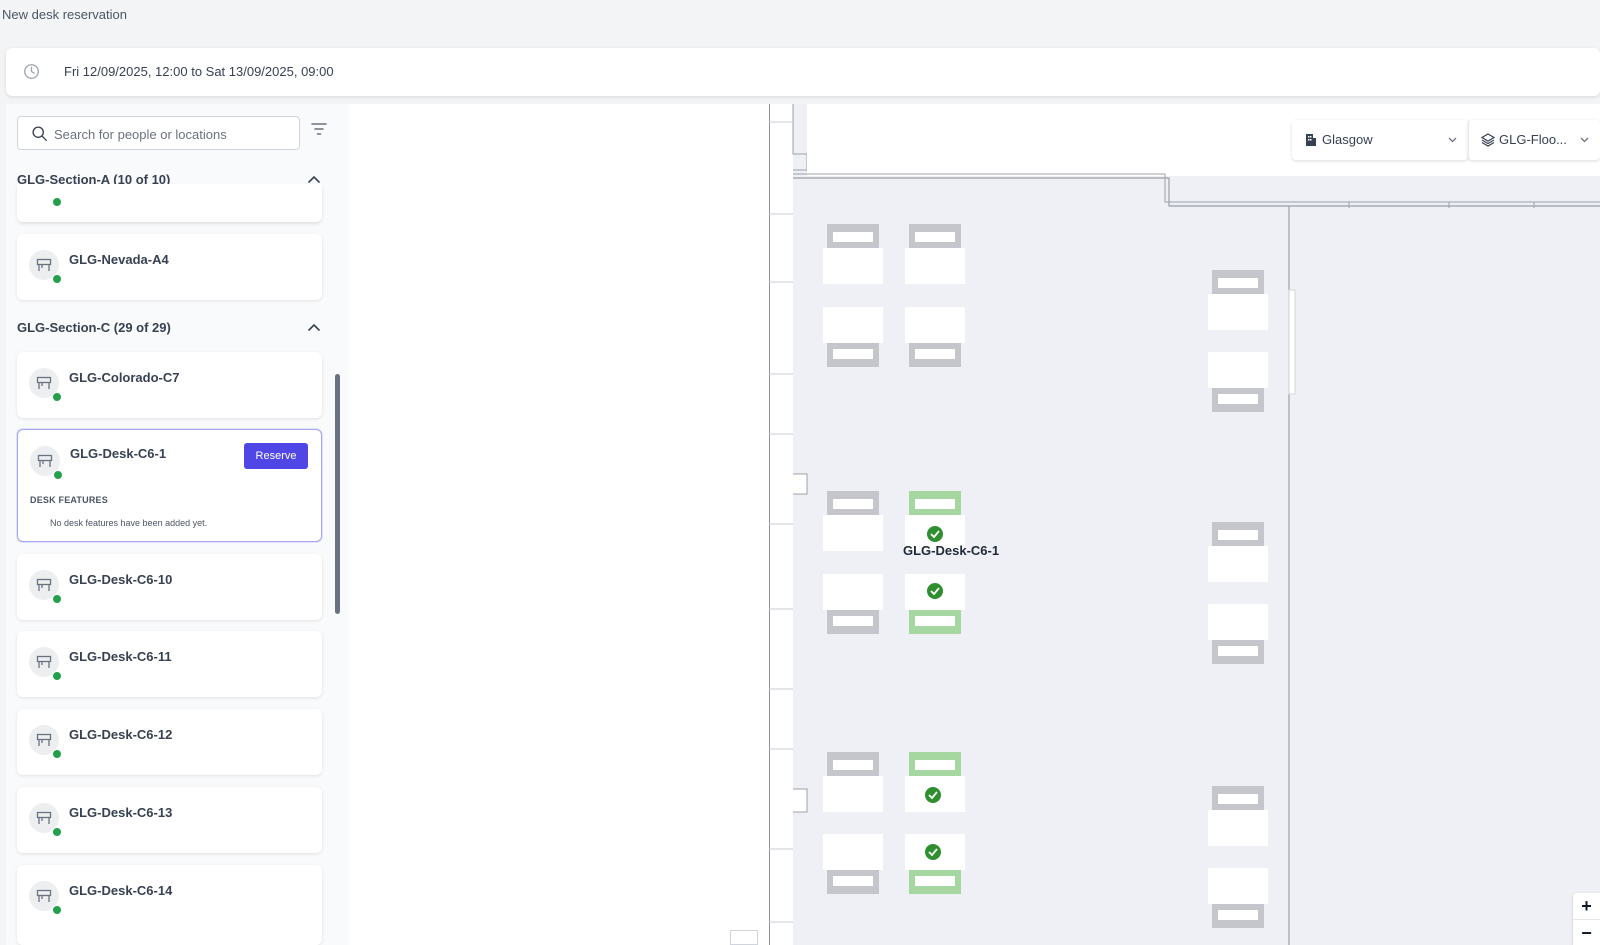 The width and height of the screenshot is (1600, 945). Describe the element at coordinates (121, 812) in the screenshot. I see `desk-name: GLG-Desk-C6-13` at that location.